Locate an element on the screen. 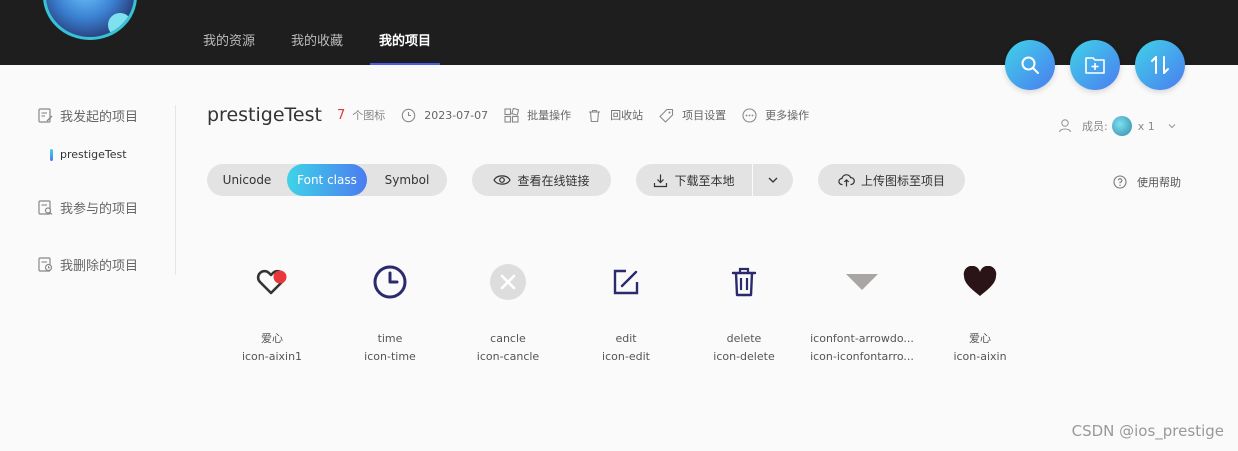  format-font-class: Font class is located at coordinates (327, 180).